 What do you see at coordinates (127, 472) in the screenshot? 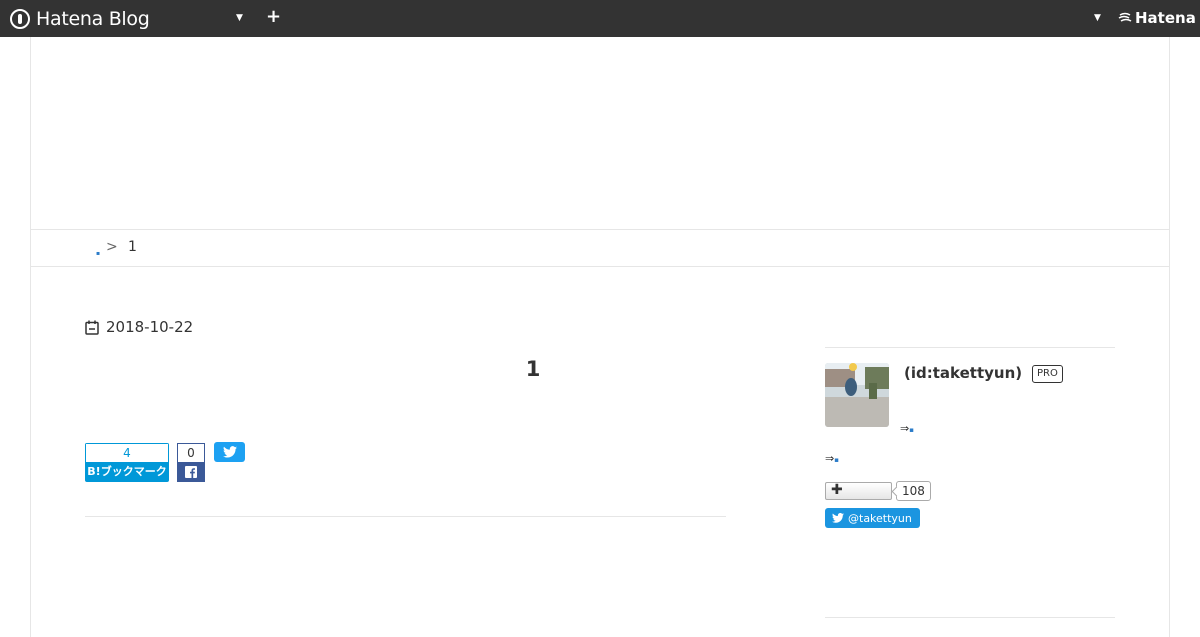
I see `hatena-bookmark-label: B!ブックマーク` at bounding box center [127, 472].